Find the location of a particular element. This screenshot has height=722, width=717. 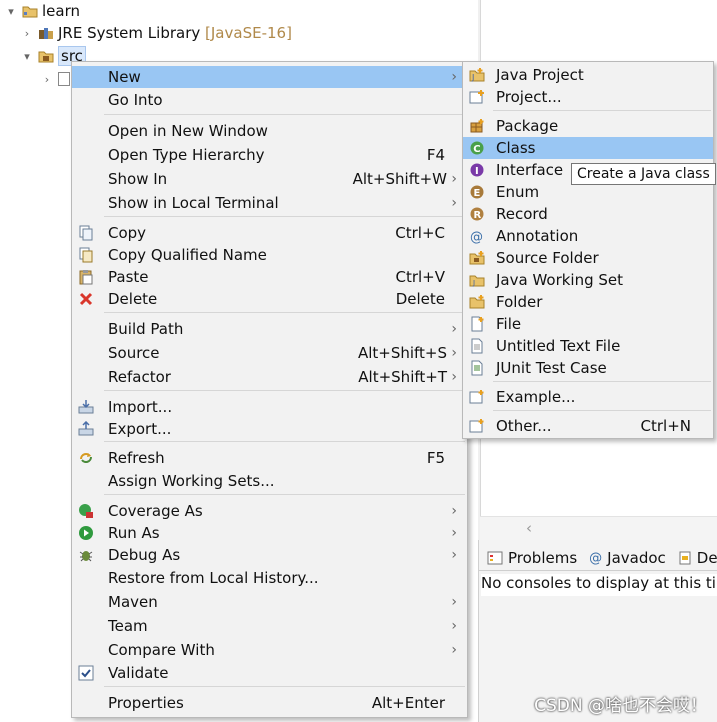

enum-icon: E is located at coordinates (477, 192).